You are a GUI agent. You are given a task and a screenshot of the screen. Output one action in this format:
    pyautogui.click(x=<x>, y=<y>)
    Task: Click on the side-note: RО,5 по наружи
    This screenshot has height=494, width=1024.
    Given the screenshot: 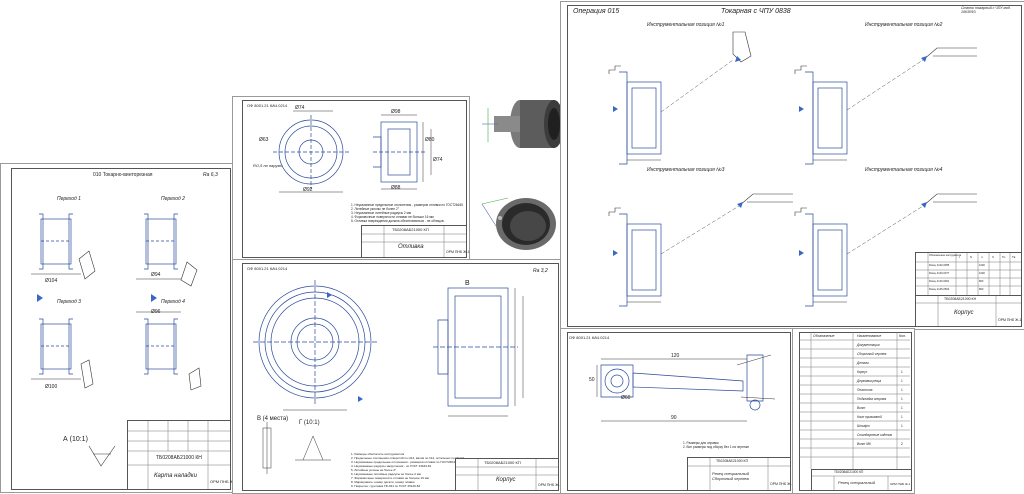 What is the action you would take?
    pyautogui.click(x=268, y=165)
    